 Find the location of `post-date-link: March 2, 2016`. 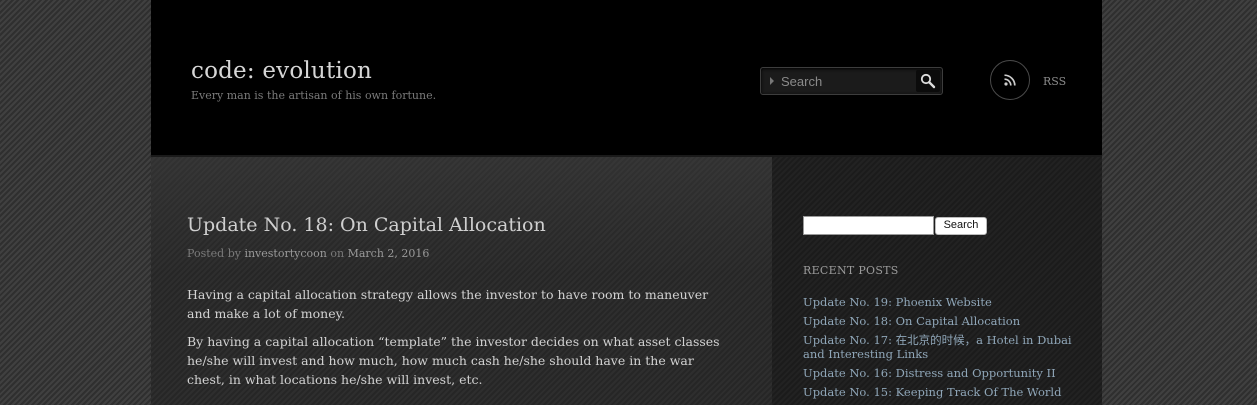

post-date-link: March 2, 2016 is located at coordinates (389, 253).